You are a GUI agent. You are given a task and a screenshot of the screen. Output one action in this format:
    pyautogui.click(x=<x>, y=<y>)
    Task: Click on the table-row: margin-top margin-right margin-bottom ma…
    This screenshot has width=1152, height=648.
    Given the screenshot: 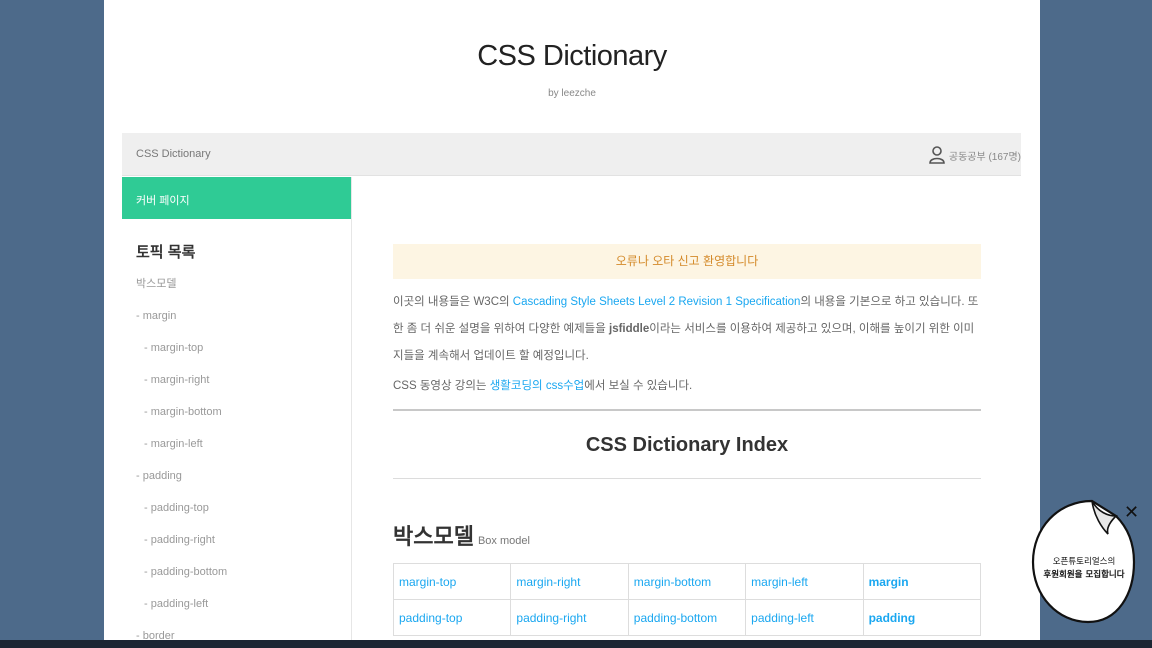 What is the action you would take?
    pyautogui.click(x=687, y=581)
    